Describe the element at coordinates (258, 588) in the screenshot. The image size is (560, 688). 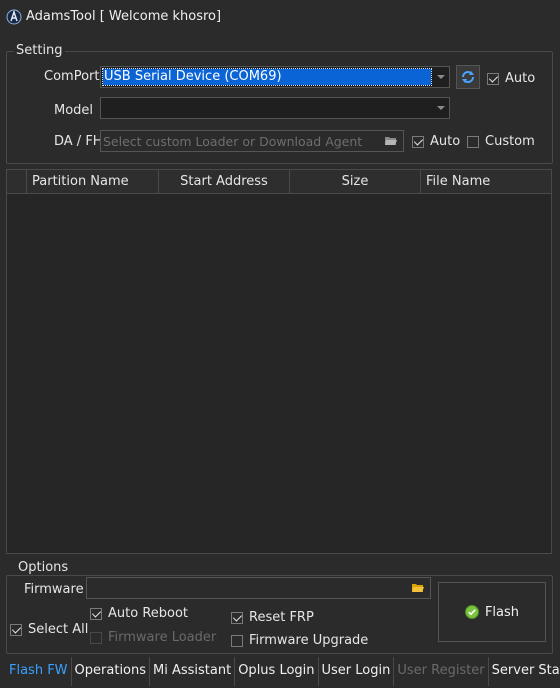
I see `firmware-path-input` at that location.